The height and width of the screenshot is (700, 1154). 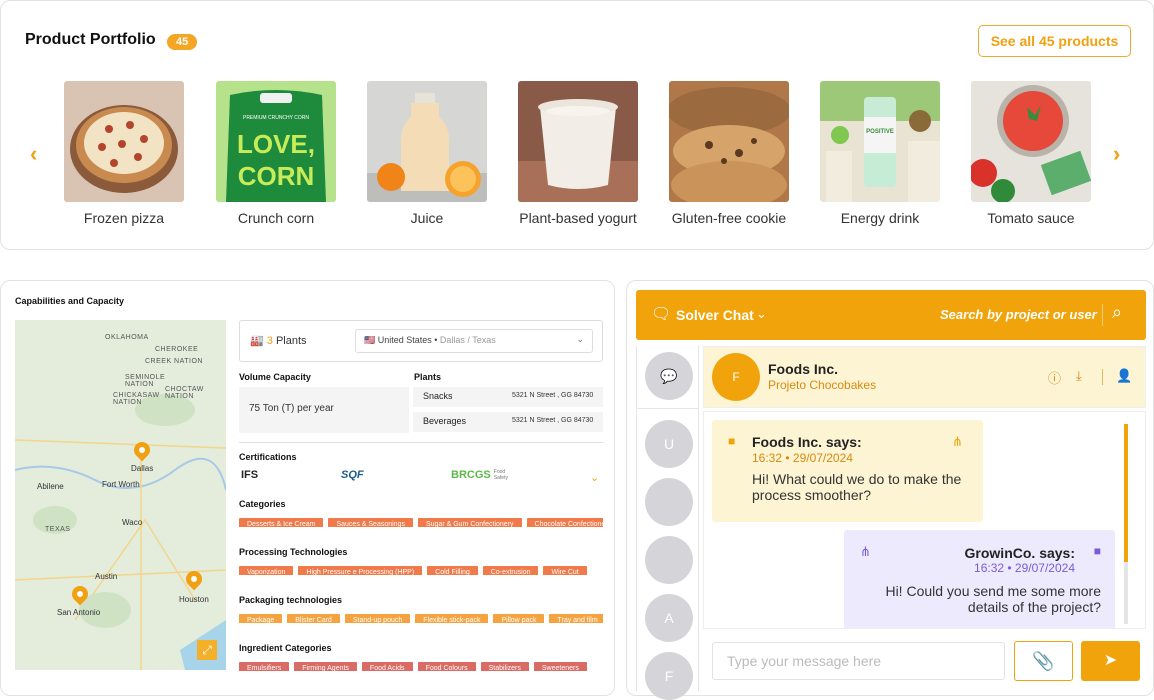 I want to click on product-label: Juice, so click(x=427, y=218).